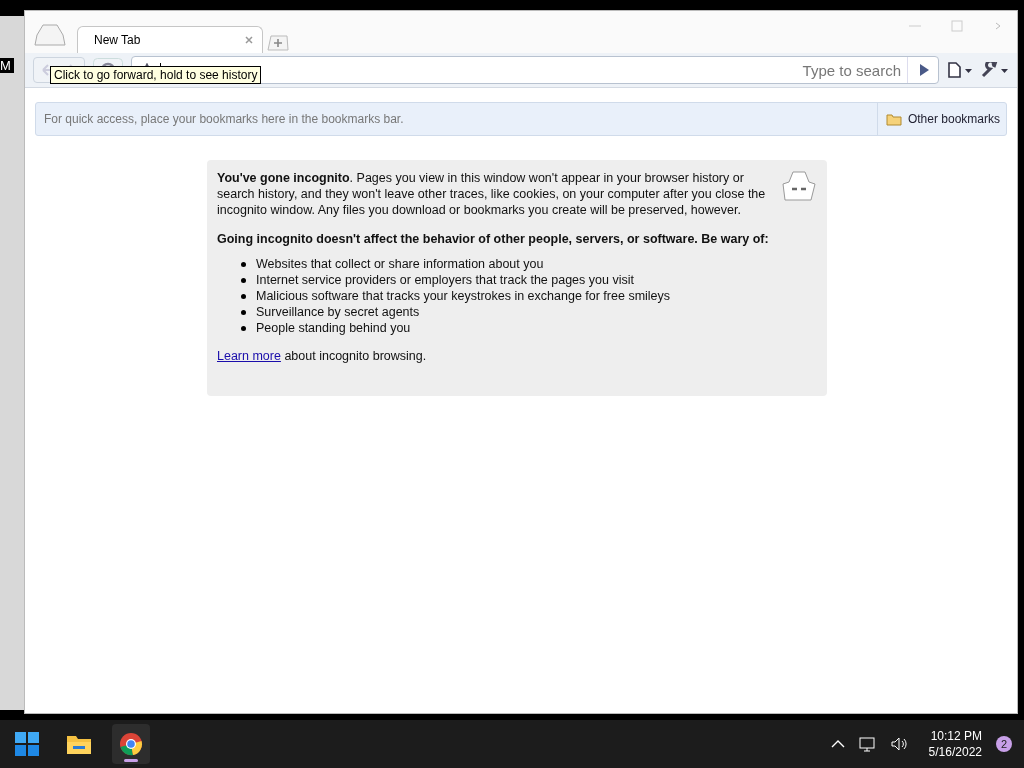 The image size is (1024, 768). What do you see at coordinates (445, 280) in the screenshot?
I see `list-item: Internet service providers or employers that track the pages you visit` at bounding box center [445, 280].